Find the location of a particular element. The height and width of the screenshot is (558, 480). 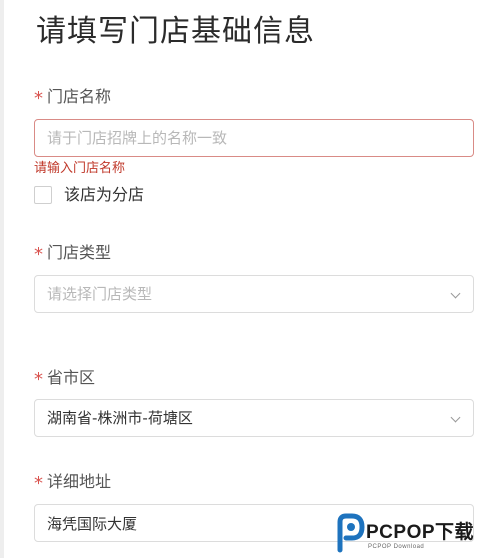

store-type-label-text: 门店类型 is located at coordinates (79, 252).